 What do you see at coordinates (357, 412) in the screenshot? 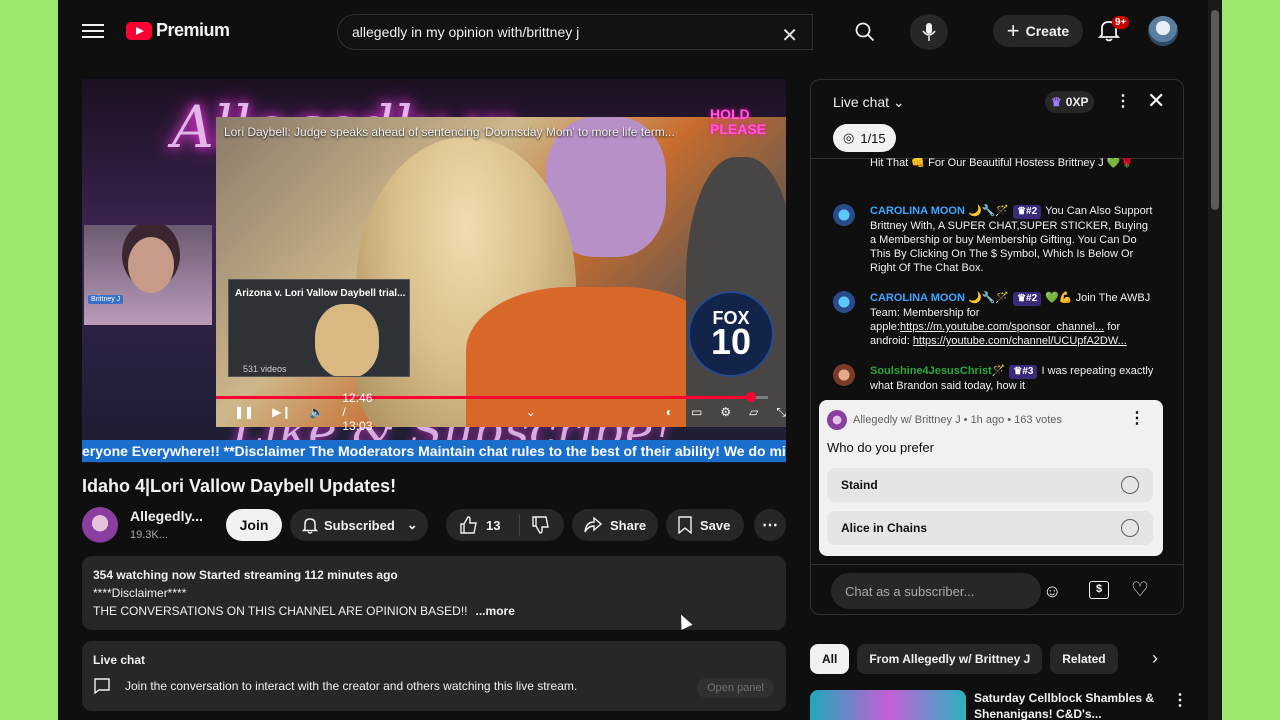
I see `time-display: 12:46 / 13:03` at bounding box center [357, 412].